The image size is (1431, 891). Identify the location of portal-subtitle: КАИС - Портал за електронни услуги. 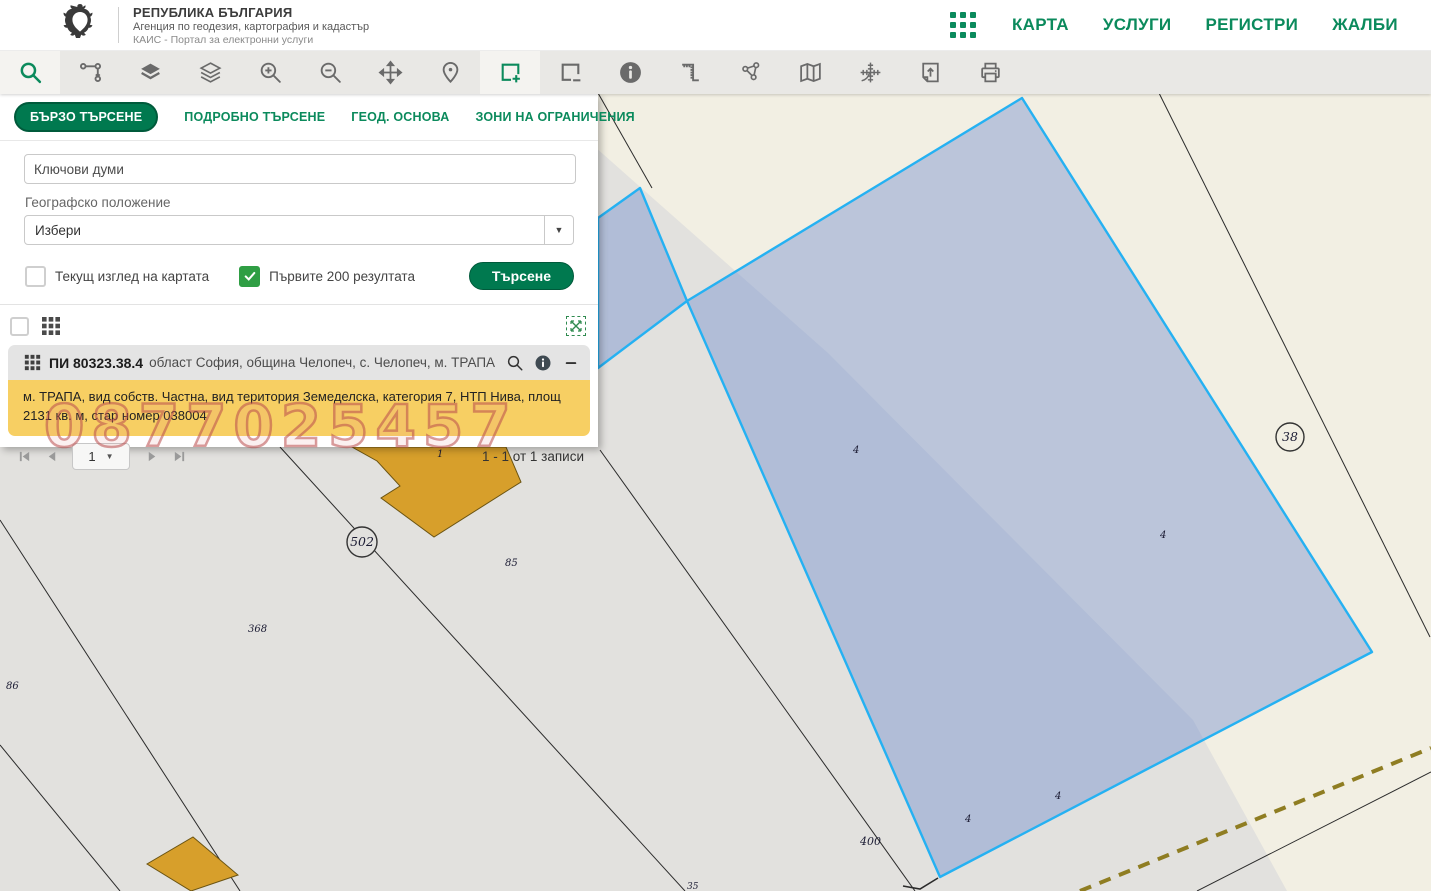
(223, 39).